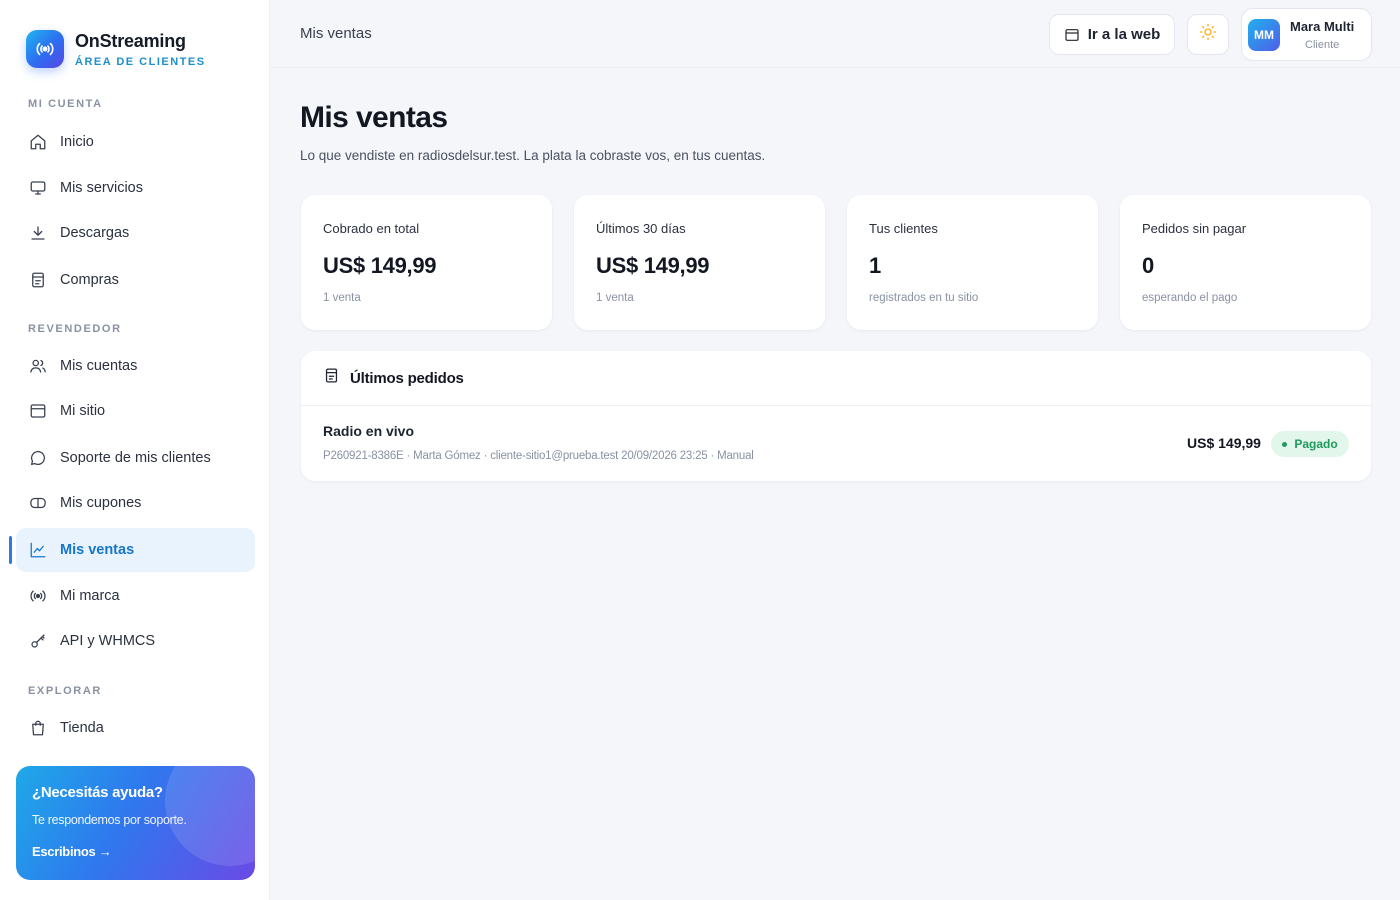 This screenshot has width=1400, height=900. I want to click on stat-label: Tus clientes, so click(903, 228).